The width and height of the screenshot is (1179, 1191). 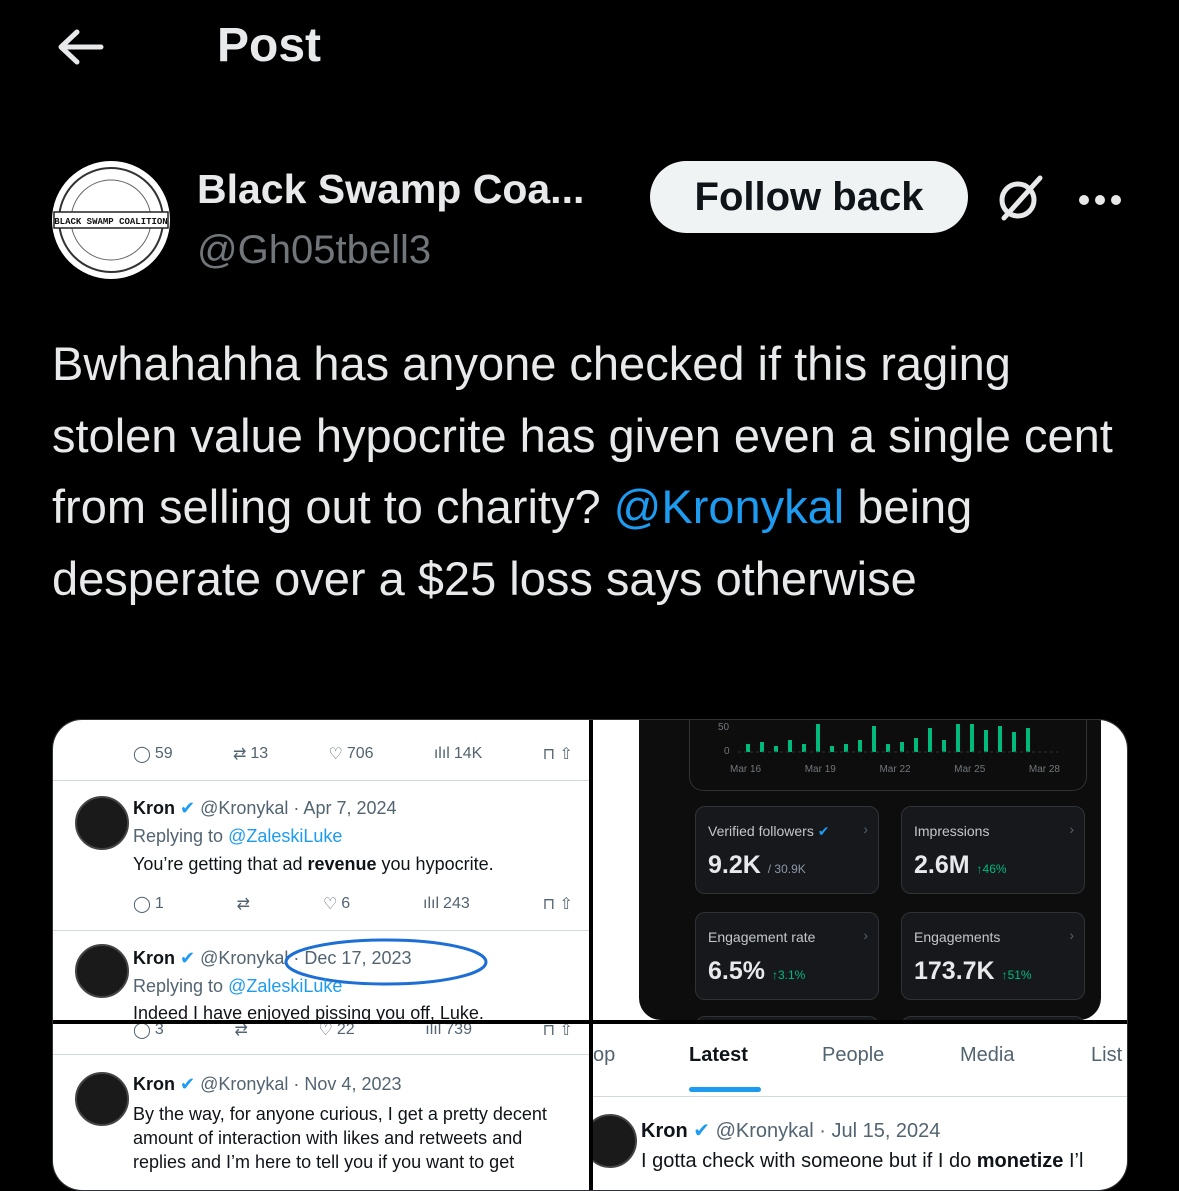 What do you see at coordinates (993, 956) in the screenshot?
I see `engagements-card: Engagements › 173.7K ↑51%` at bounding box center [993, 956].